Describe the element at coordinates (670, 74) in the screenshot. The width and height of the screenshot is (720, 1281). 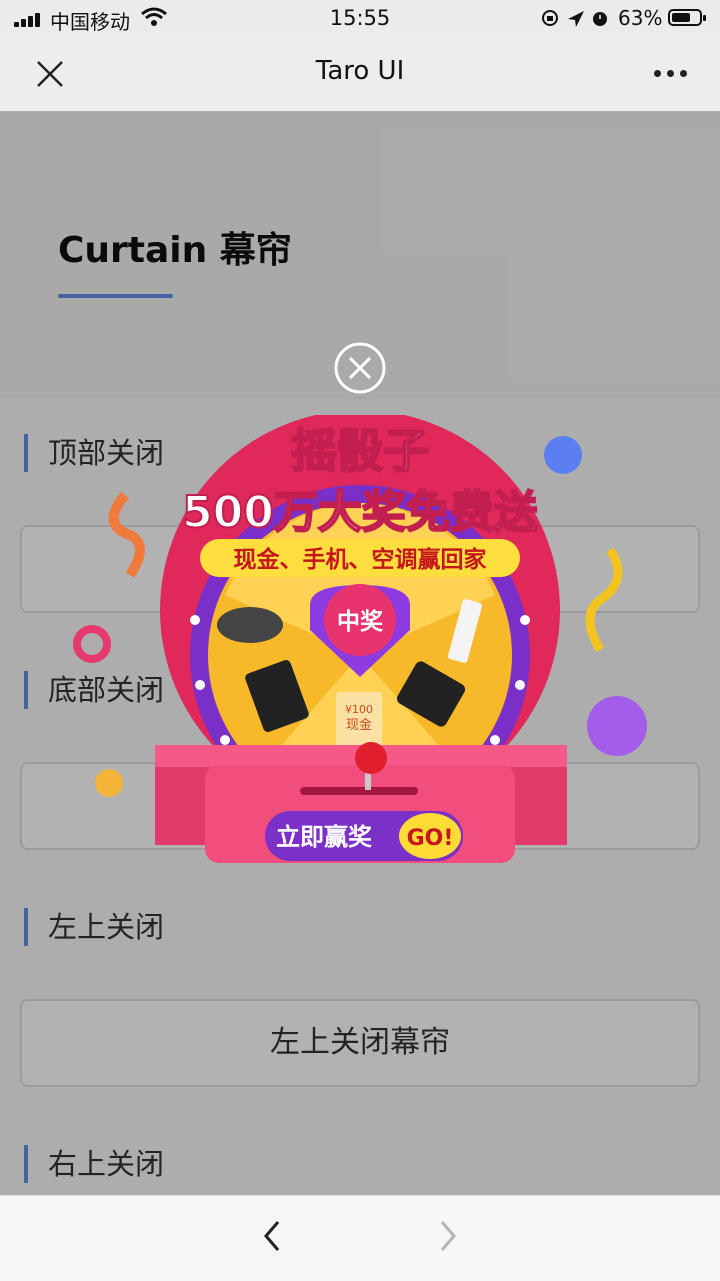
I see `more-icon` at that location.